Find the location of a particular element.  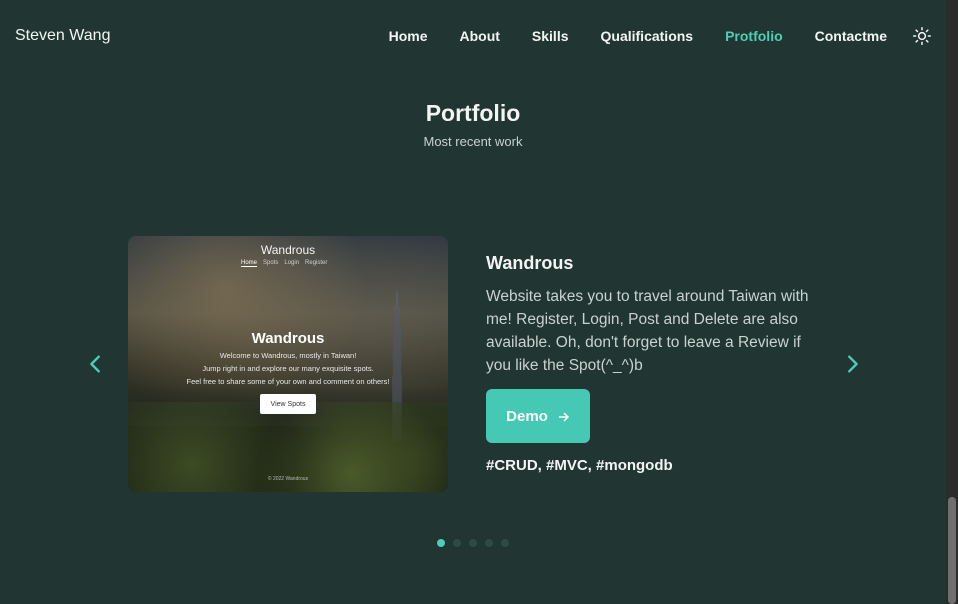

demo-button-label: Demo is located at coordinates (527, 416).